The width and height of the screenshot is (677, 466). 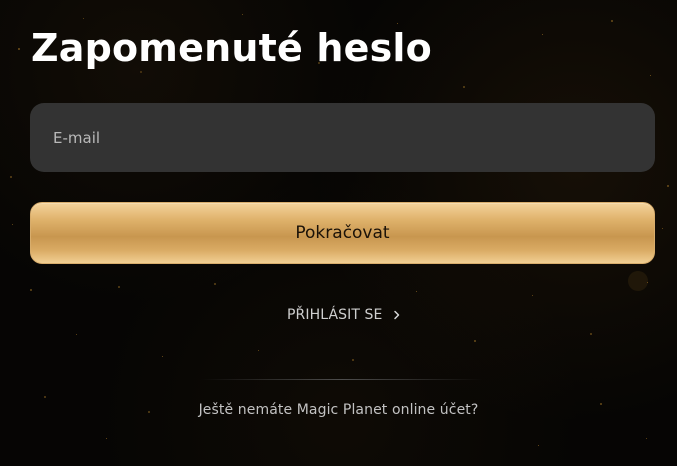 I want to click on chevron-right-icon, so click(x=397, y=315).